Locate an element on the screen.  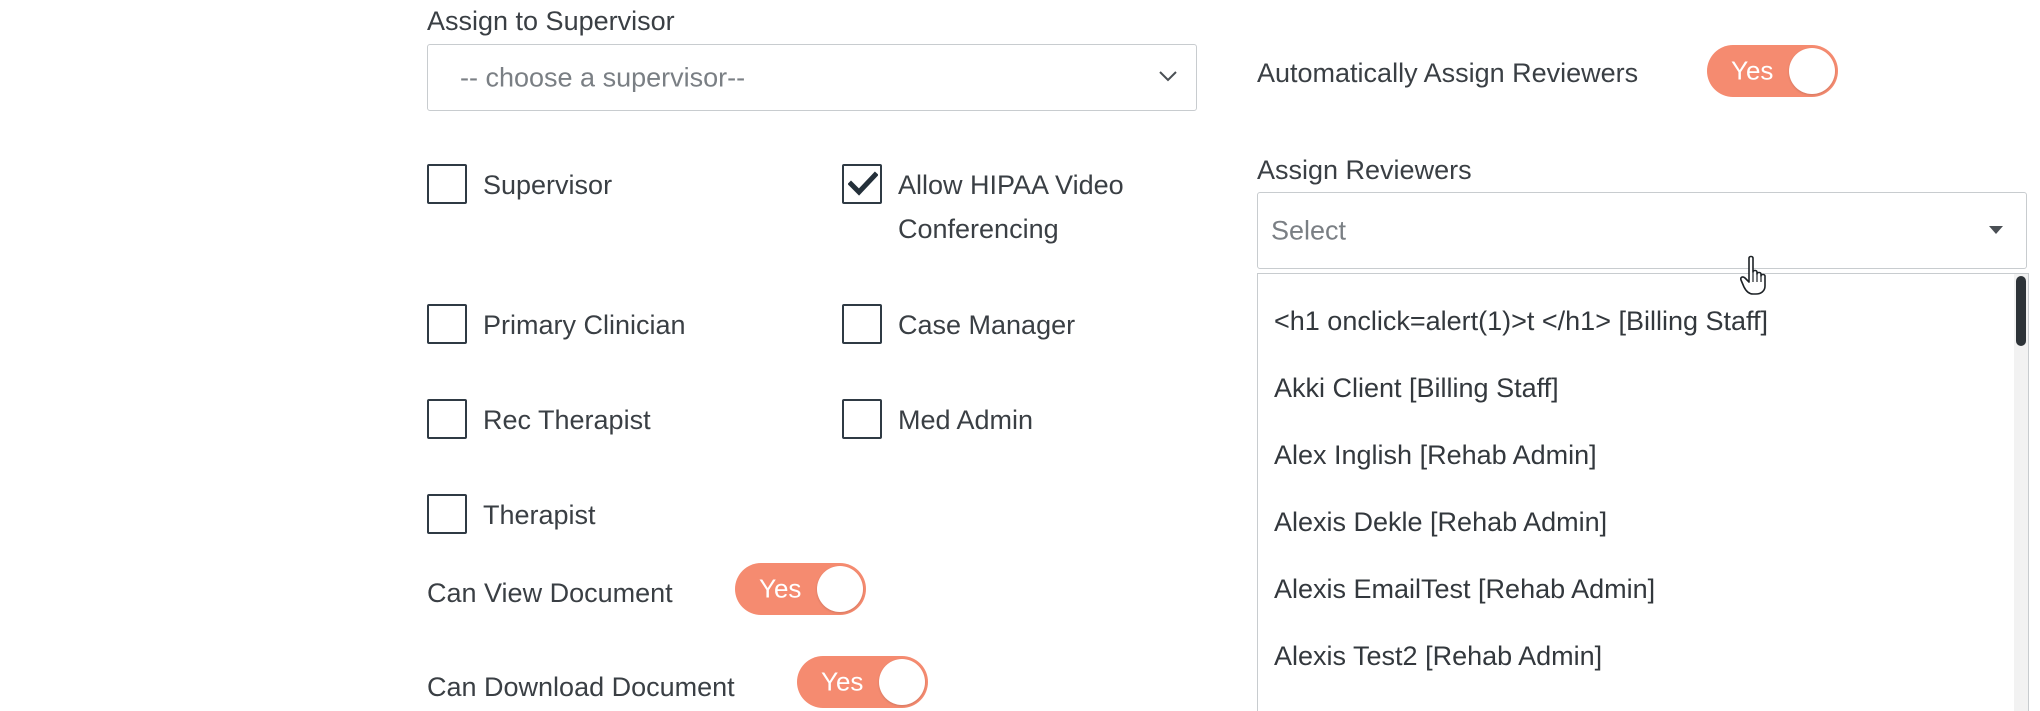
assign-reviewers-placeholder: Select is located at coordinates (1309, 230).